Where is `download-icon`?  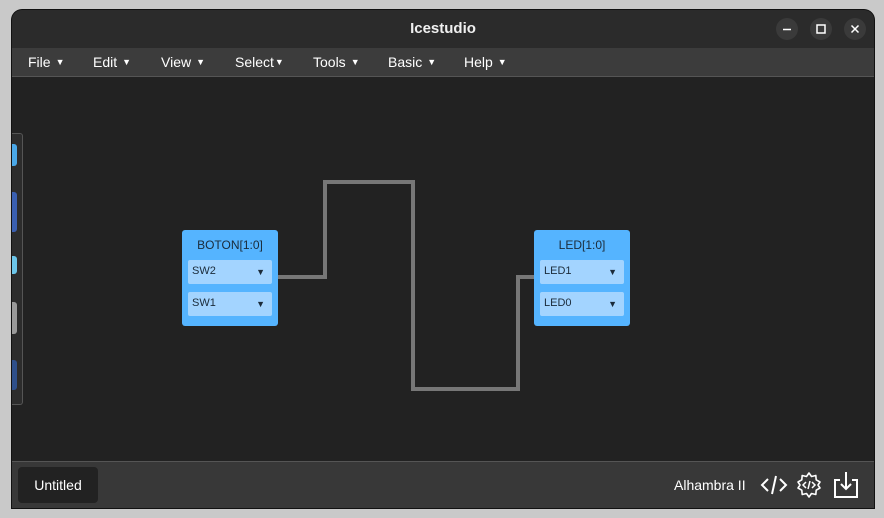 download-icon is located at coordinates (846, 485).